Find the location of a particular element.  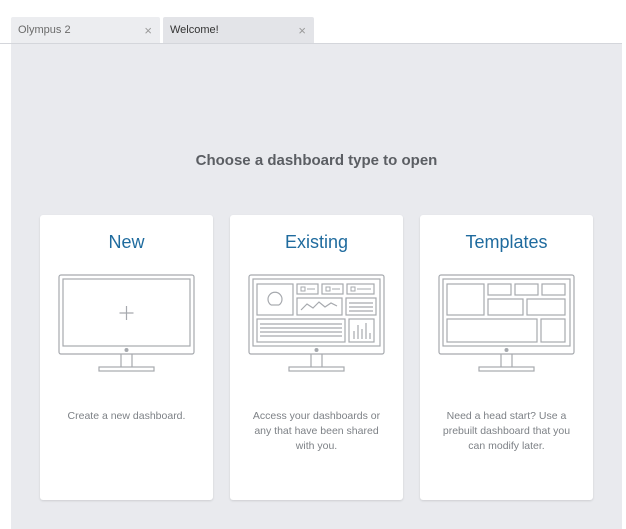

blank-monitor-icon is located at coordinates (126, 323).